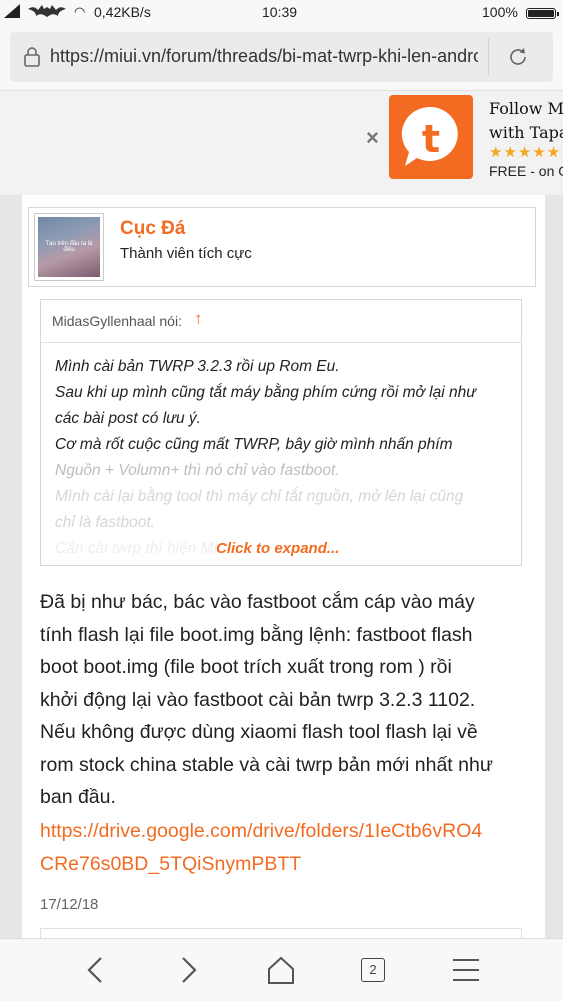 The image size is (563, 1001). I want to click on author-name: Cục Đá, so click(152, 229).